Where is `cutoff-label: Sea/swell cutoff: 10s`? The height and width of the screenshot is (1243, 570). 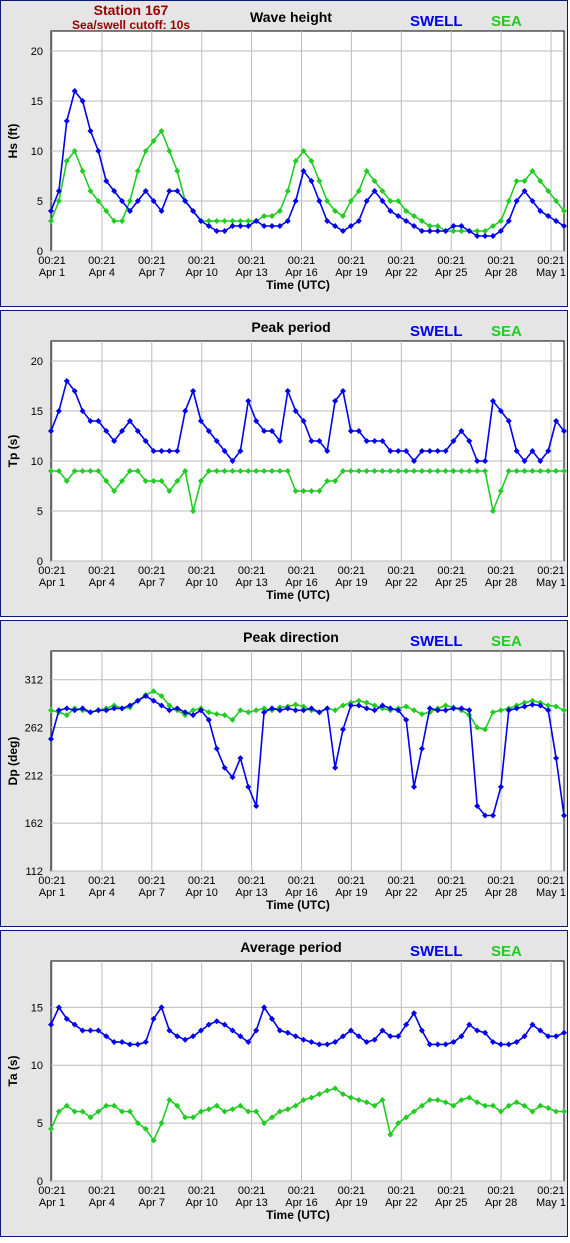 cutoff-label: Sea/swell cutoff: 10s is located at coordinates (131, 25).